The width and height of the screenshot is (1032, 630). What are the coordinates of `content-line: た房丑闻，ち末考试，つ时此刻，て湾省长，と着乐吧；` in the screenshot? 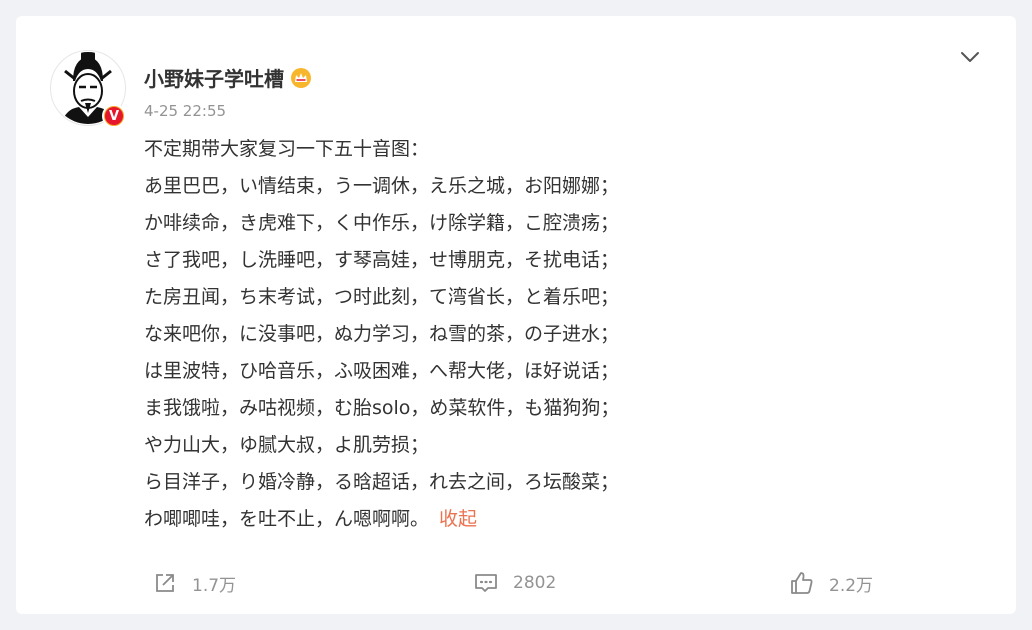 It's located at (382, 297).